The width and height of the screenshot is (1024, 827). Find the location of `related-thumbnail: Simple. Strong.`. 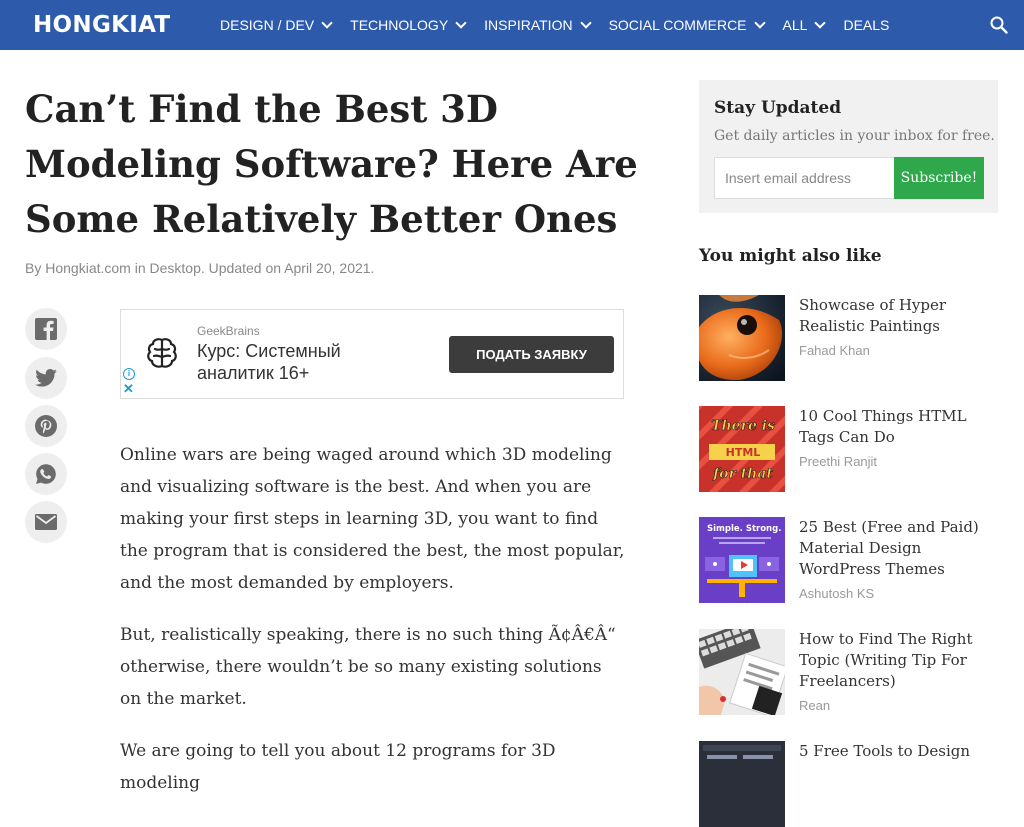

related-thumbnail: Simple. Strong. is located at coordinates (742, 560).